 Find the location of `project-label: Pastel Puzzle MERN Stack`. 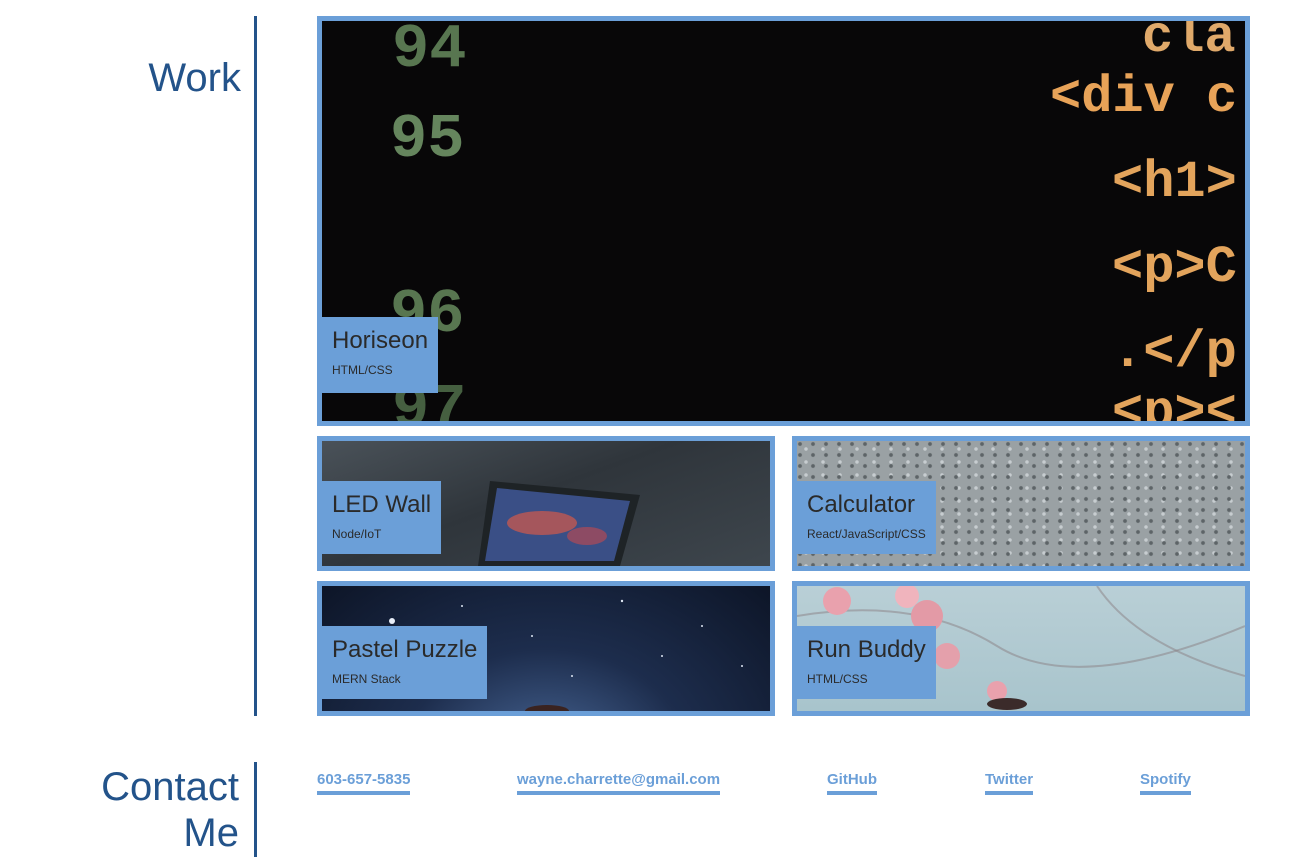

project-label: Pastel Puzzle MERN Stack is located at coordinates (405, 662).